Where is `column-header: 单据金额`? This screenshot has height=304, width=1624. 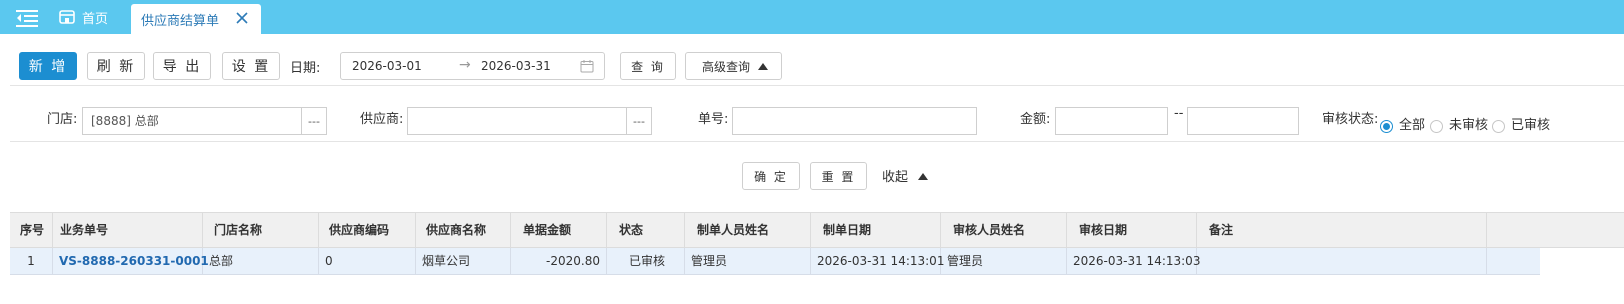
column-header: 单据金额 is located at coordinates (559, 230).